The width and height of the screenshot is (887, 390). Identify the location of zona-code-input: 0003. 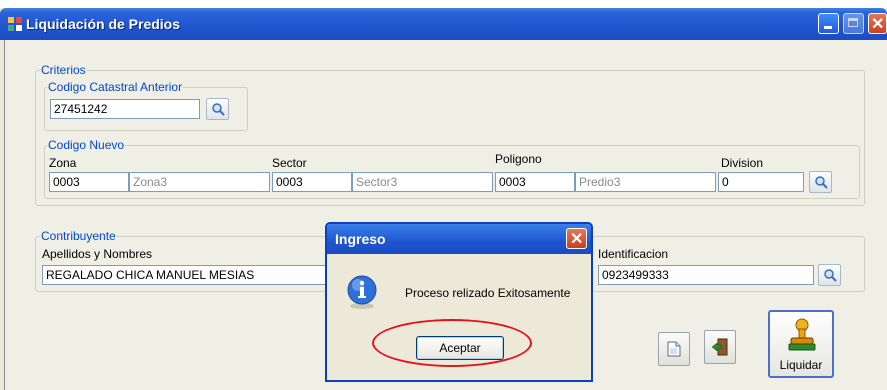
(89, 182).